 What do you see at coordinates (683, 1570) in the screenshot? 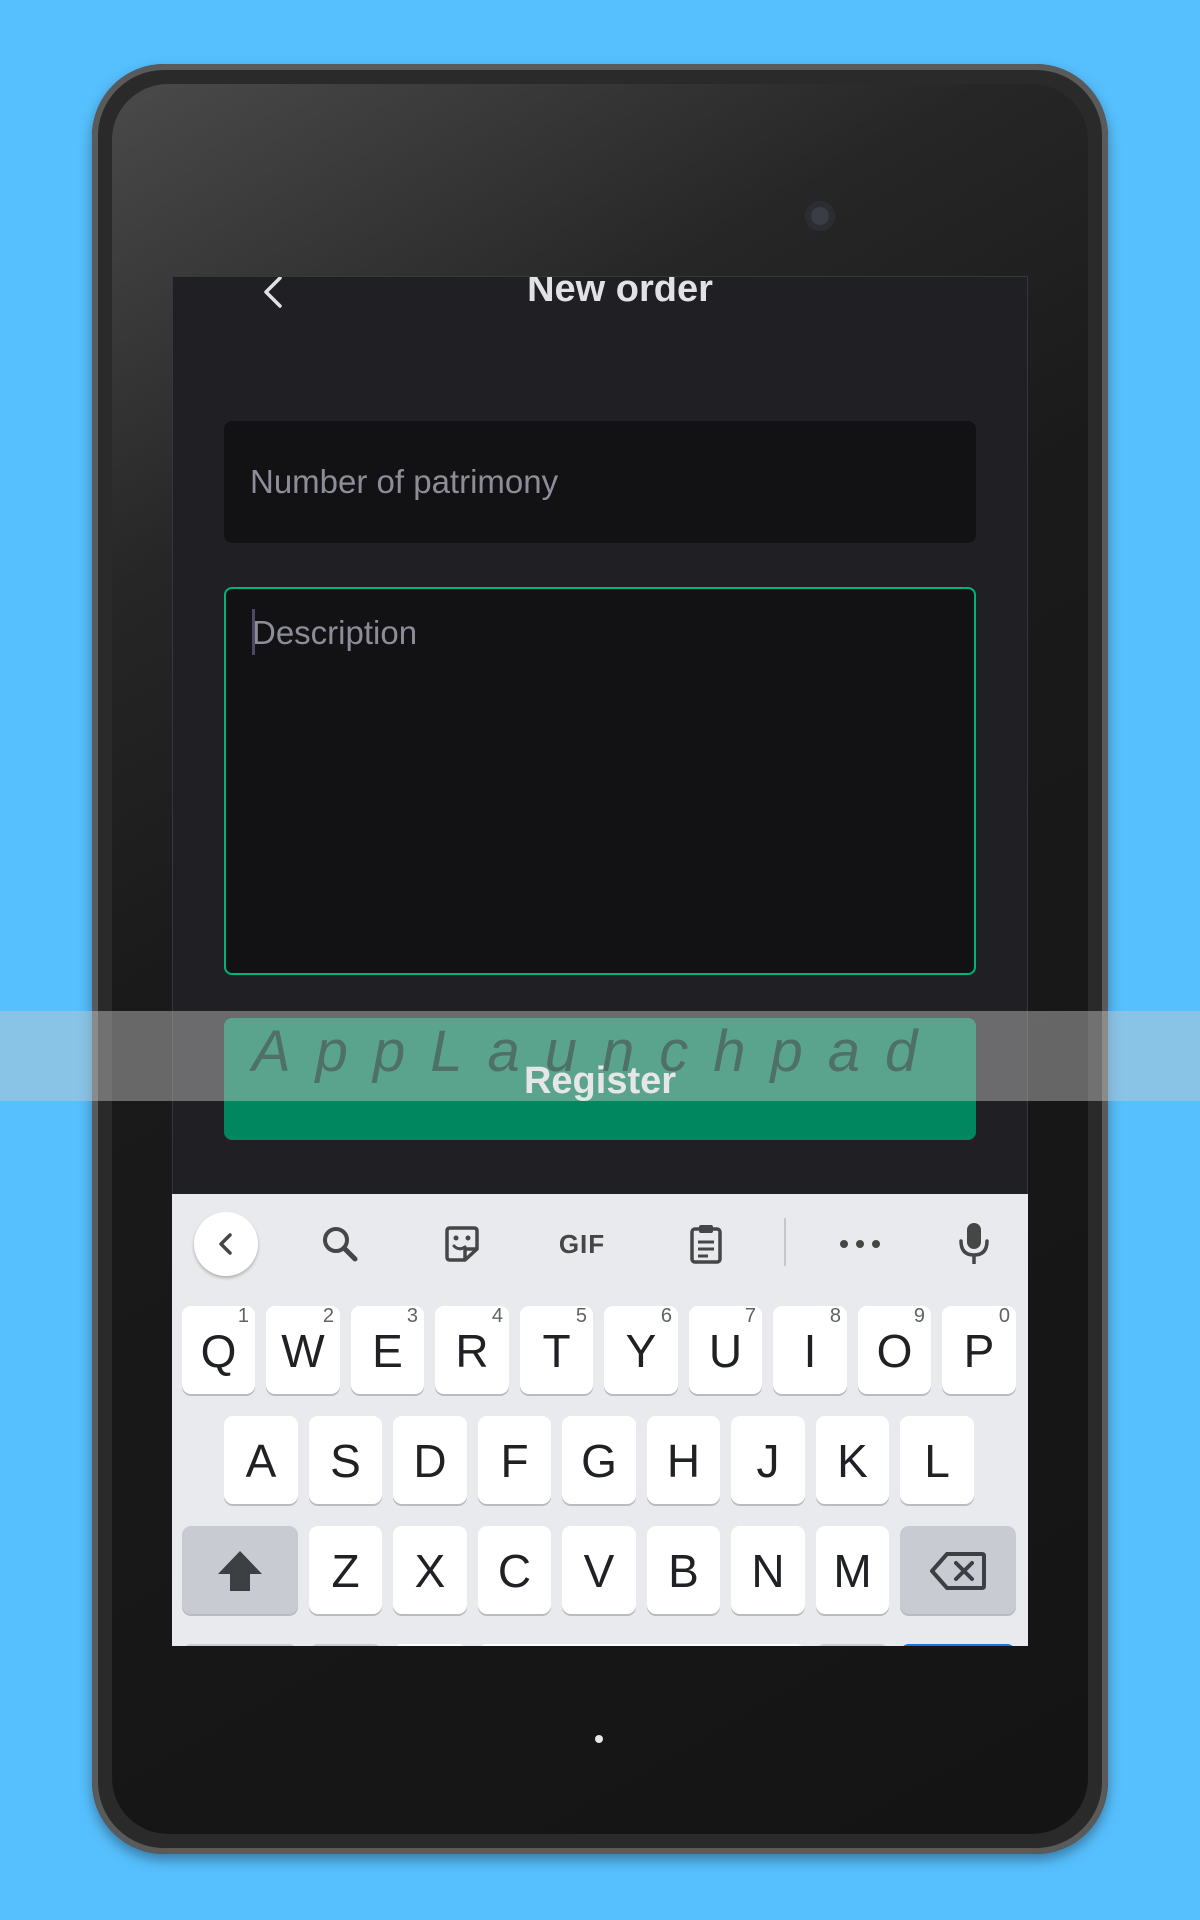
I see `key-b: B` at bounding box center [683, 1570].